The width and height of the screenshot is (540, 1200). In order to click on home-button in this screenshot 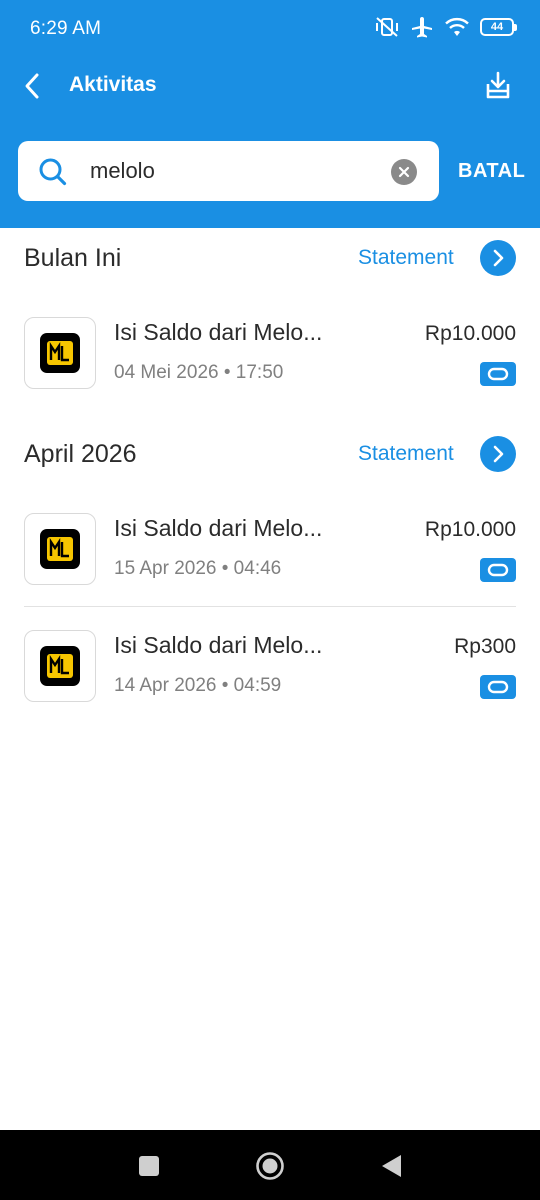, I will do `click(270, 1166)`.